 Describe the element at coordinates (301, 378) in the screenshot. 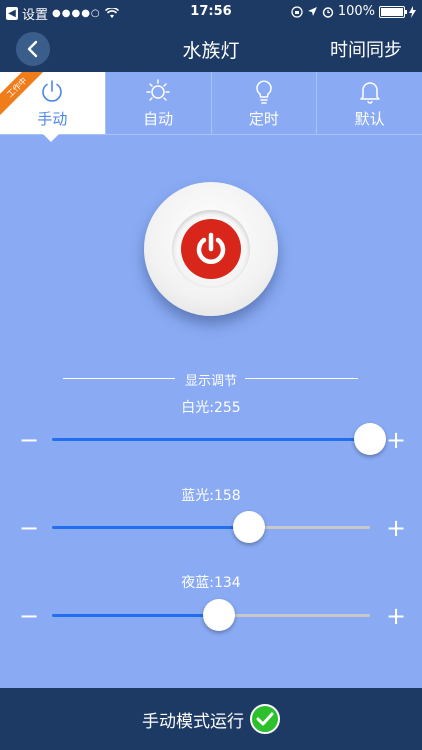

I see `section-divider-right` at that location.